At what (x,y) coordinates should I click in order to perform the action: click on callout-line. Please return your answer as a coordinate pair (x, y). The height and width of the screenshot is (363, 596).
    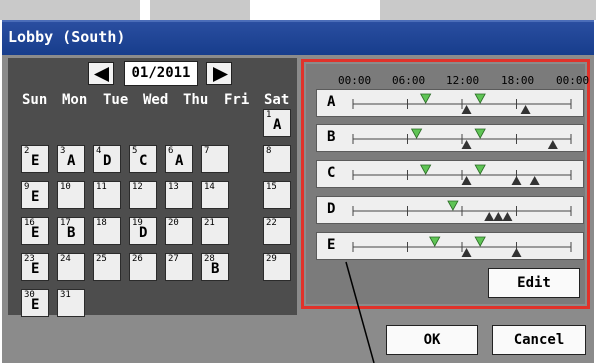
    Looking at the image, I should click on (360, 312).